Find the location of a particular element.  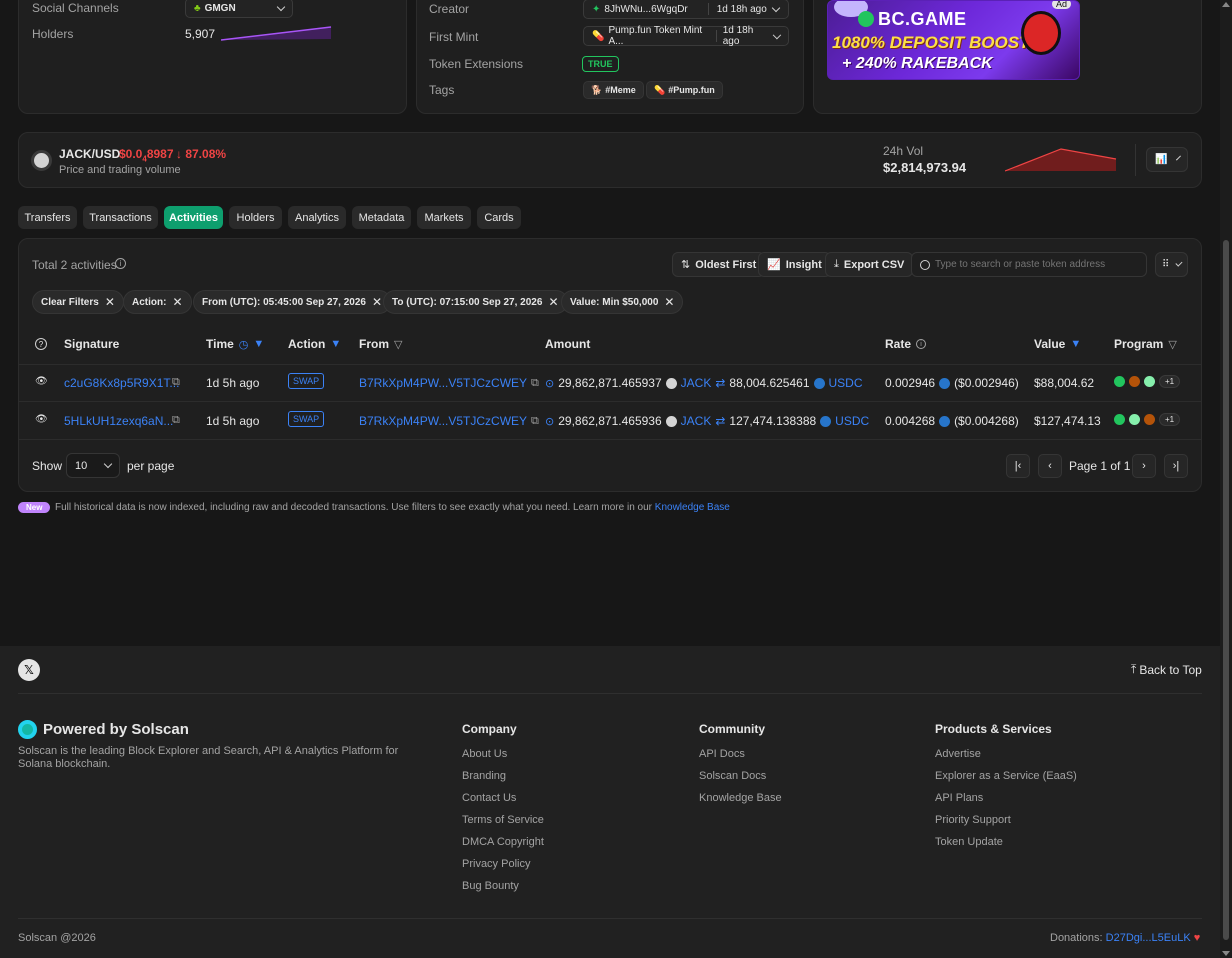

footer-link-bug-bounty: Bug Bounty is located at coordinates (490, 886).